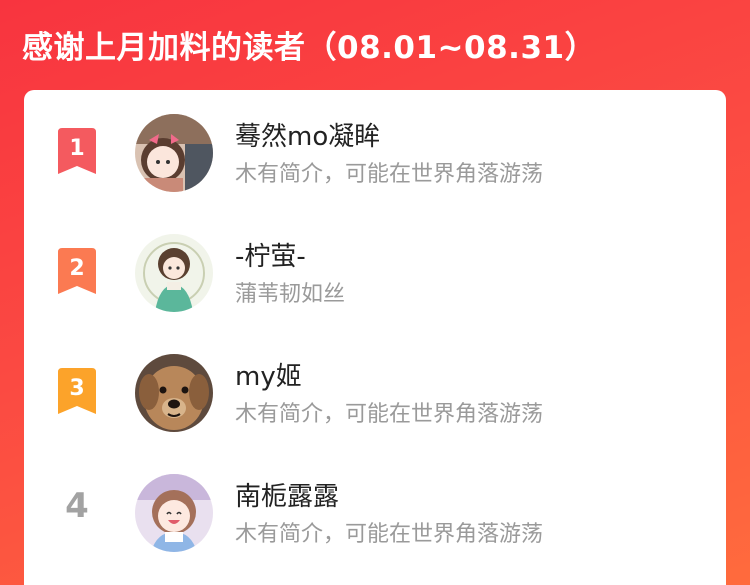 This screenshot has height=585, width=750. I want to click on rank-number: 1, so click(77, 148).